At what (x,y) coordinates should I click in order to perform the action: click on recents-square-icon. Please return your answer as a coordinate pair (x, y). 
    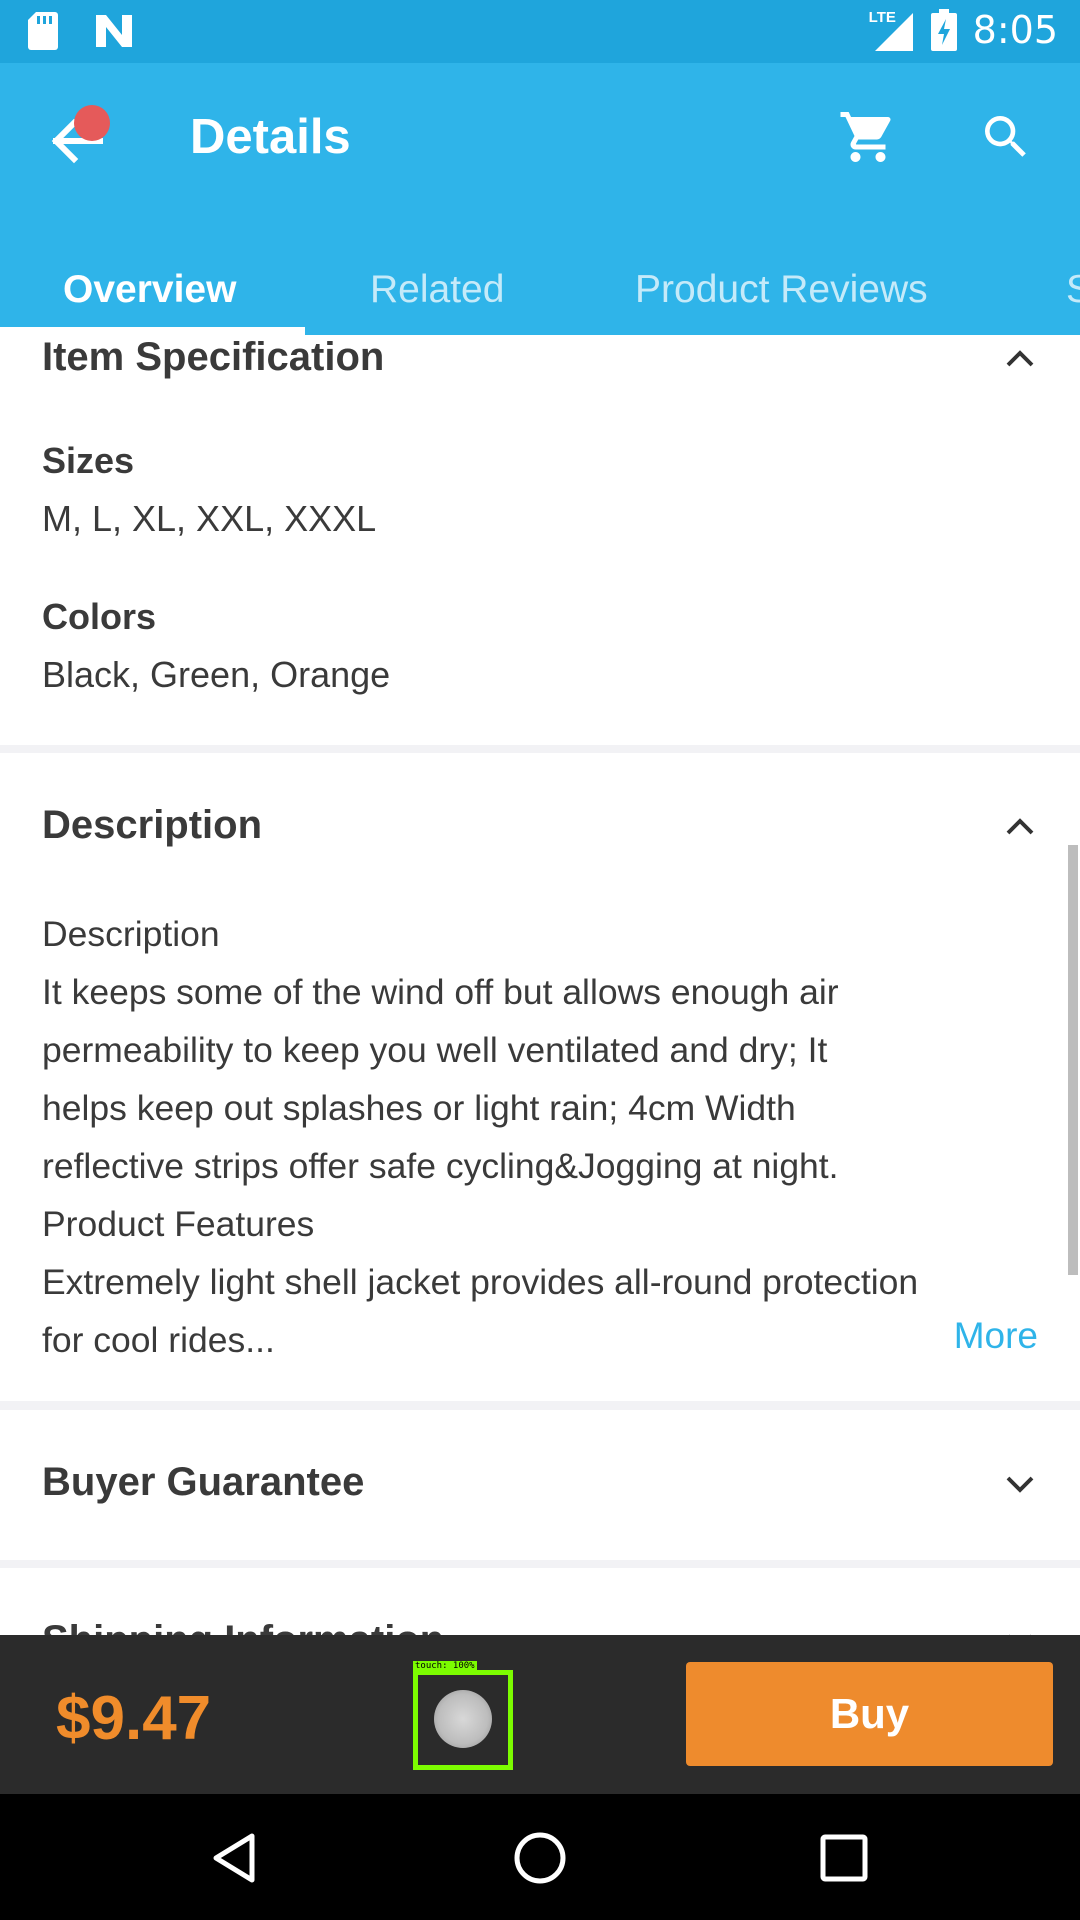
    Looking at the image, I should click on (844, 1858).